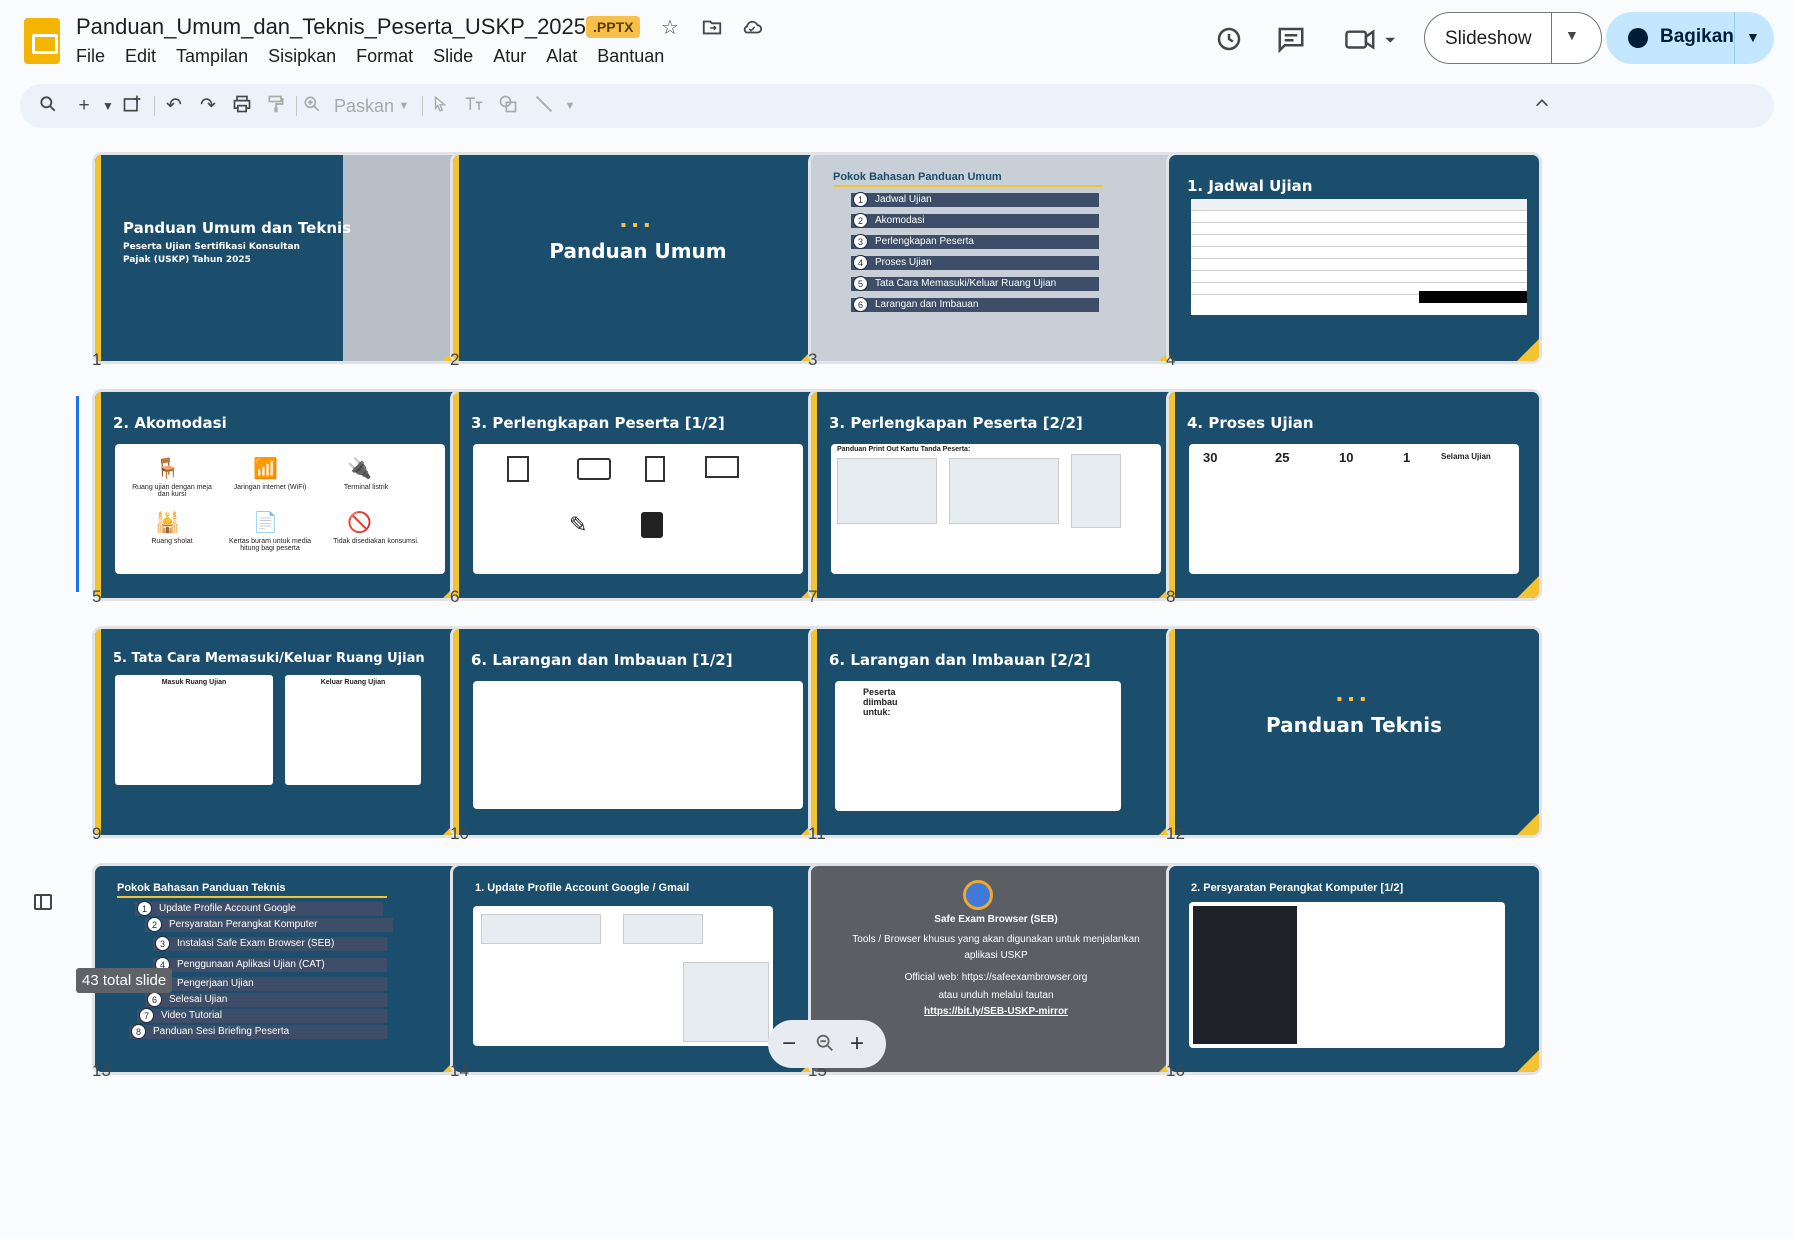 The height and width of the screenshot is (1239, 1794). What do you see at coordinates (276, 106) in the screenshot?
I see `paint-format-icon` at bounding box center [276, 106].